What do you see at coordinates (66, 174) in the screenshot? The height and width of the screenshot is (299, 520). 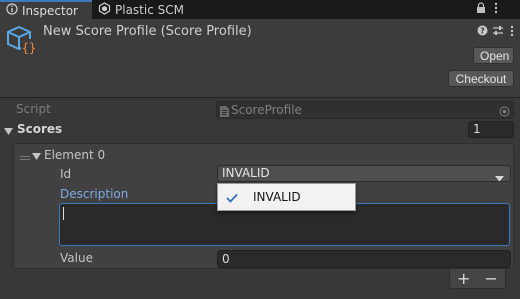 I see `id-label: Id` at bounding box center [66, 174].